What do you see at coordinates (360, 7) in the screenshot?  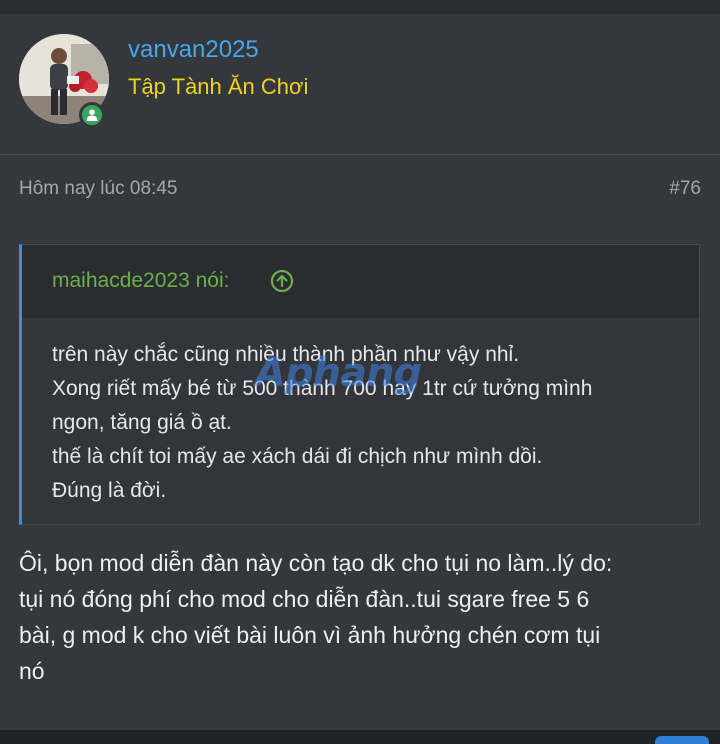 I see `top-strip` at bounding box center [360, 7].